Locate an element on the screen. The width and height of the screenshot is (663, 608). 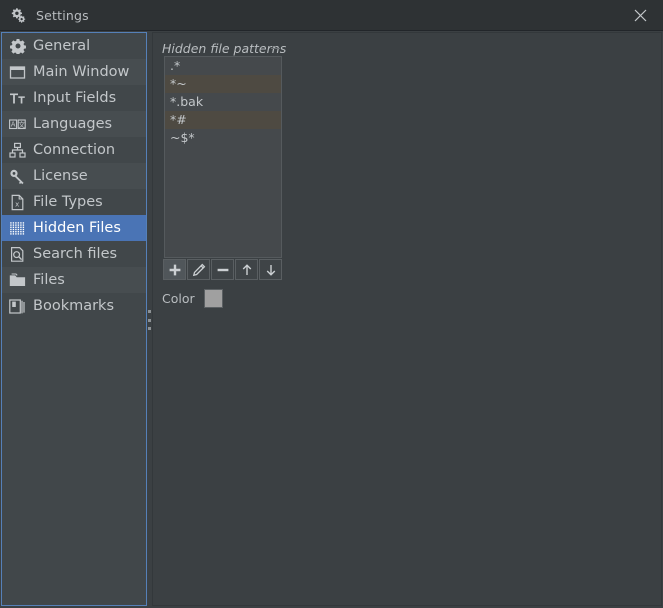
sidebar-item-general: General is located at coordinates (74, 46).